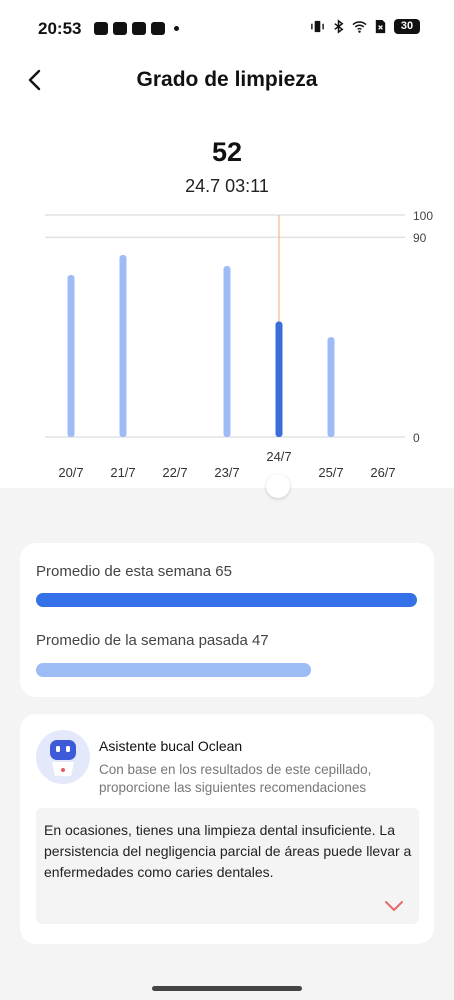  I want to click on wifi-icon, so click(359, 27).